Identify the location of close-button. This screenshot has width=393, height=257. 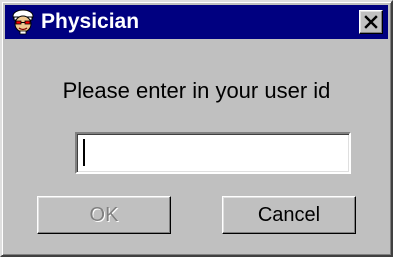
(371, 22).